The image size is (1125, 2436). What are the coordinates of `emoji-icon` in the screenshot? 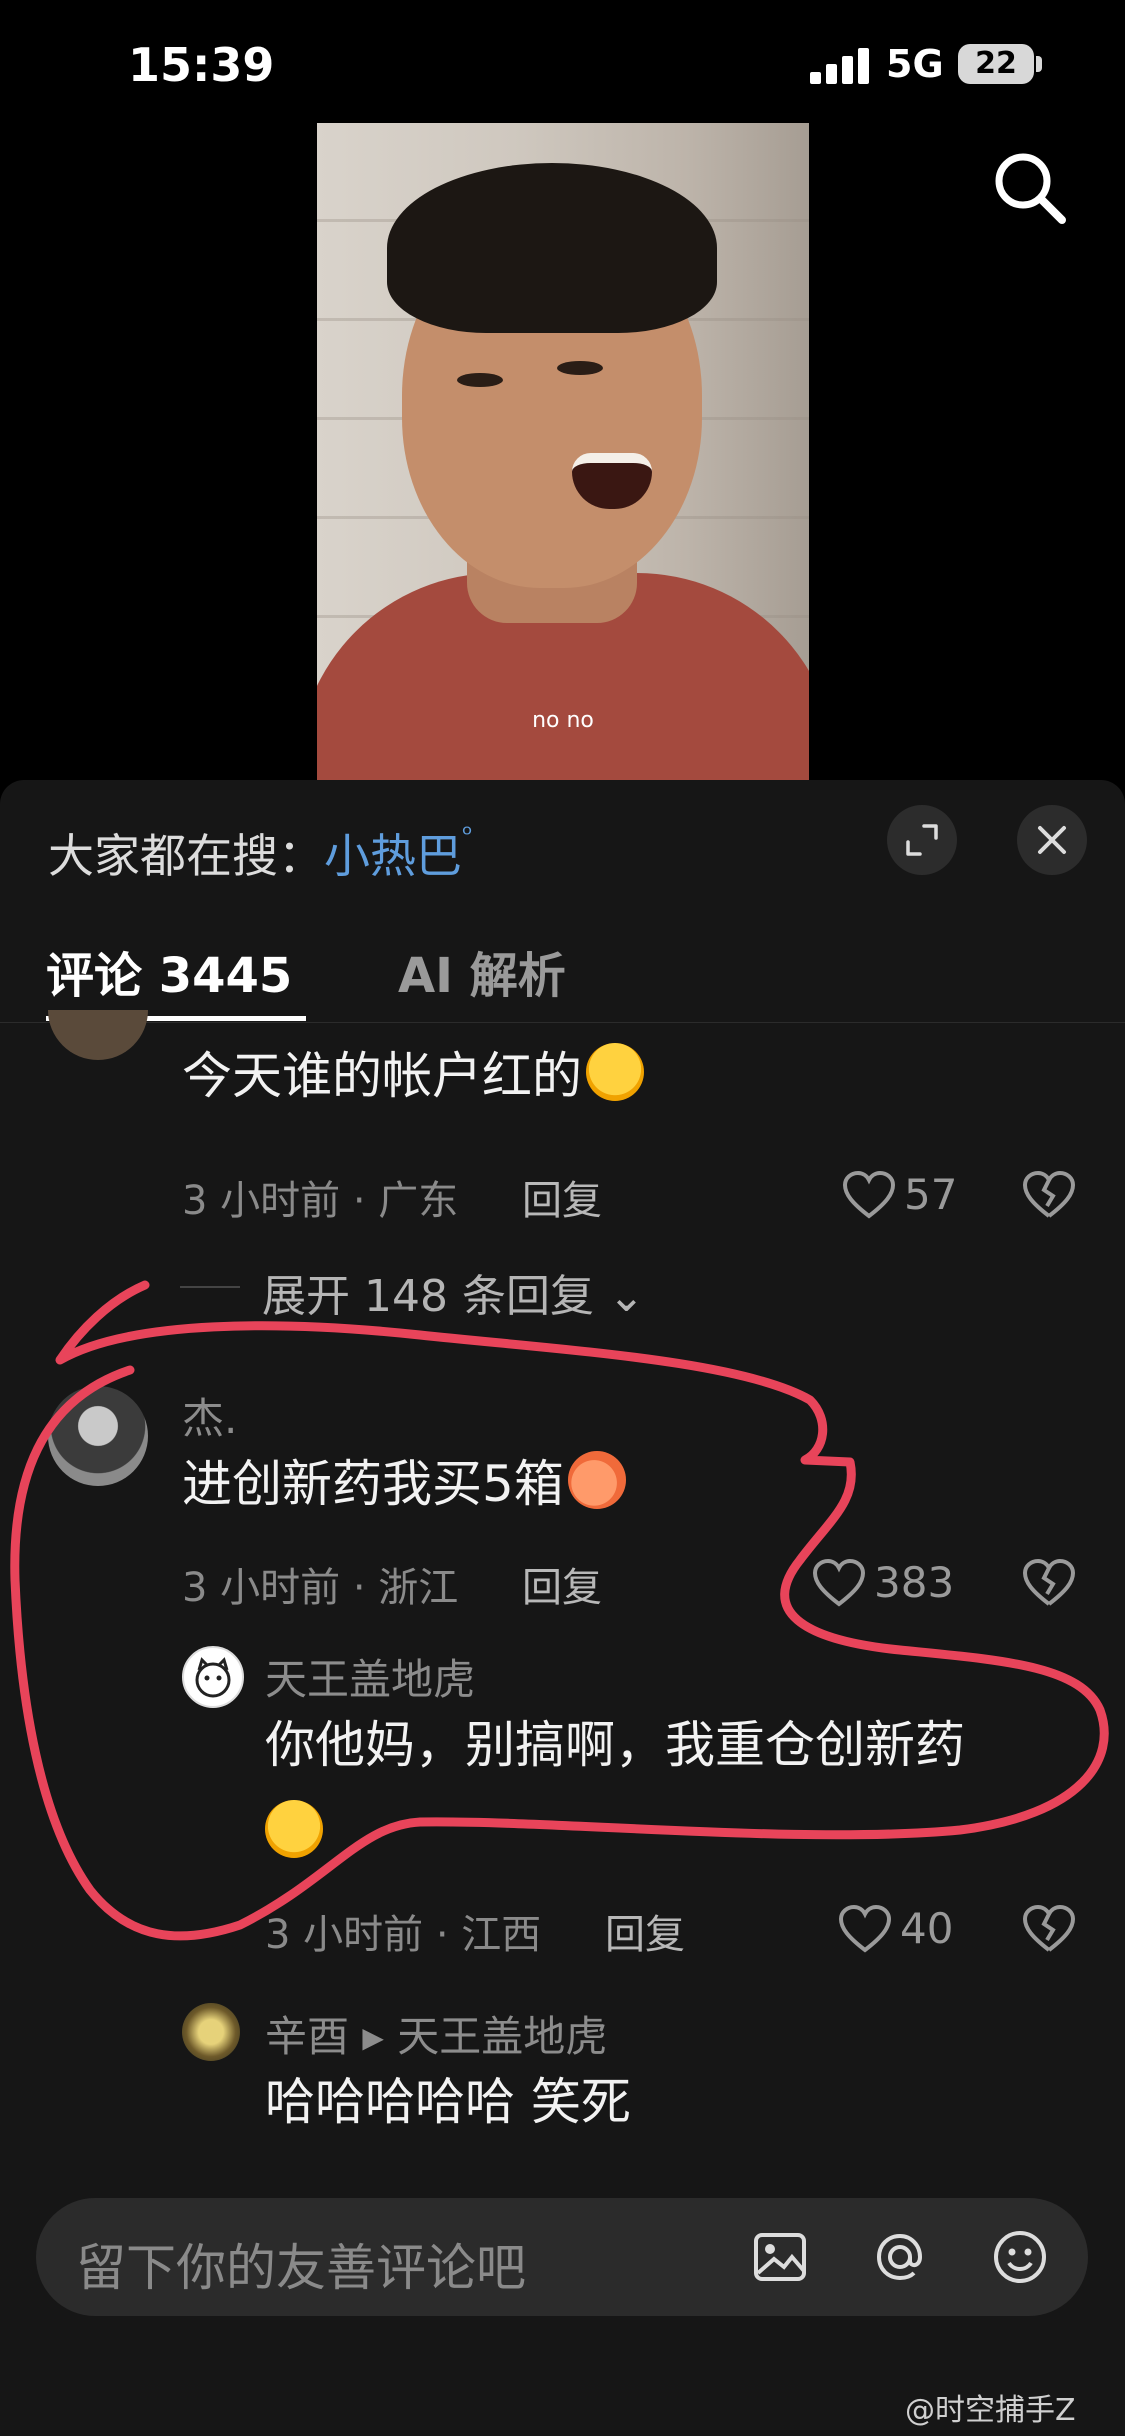 It's located at (1020, 2257).